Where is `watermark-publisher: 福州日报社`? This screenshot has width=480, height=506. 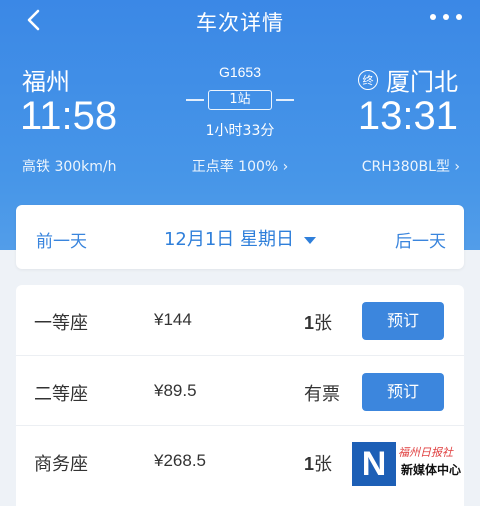
watermark-publisher: 福州日报社 is located at coordinates (425, 452).